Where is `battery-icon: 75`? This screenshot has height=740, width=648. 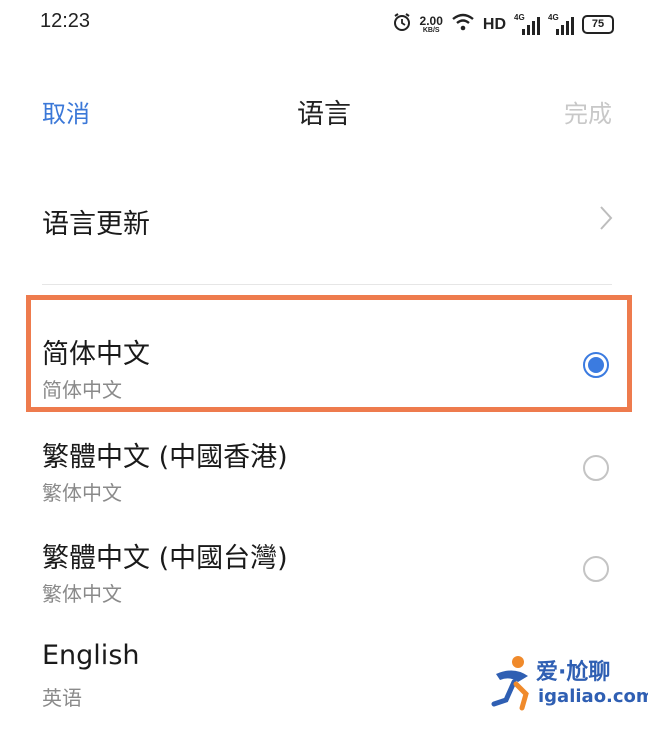 battery-icon: 75 is located at coordinates (598, 24).